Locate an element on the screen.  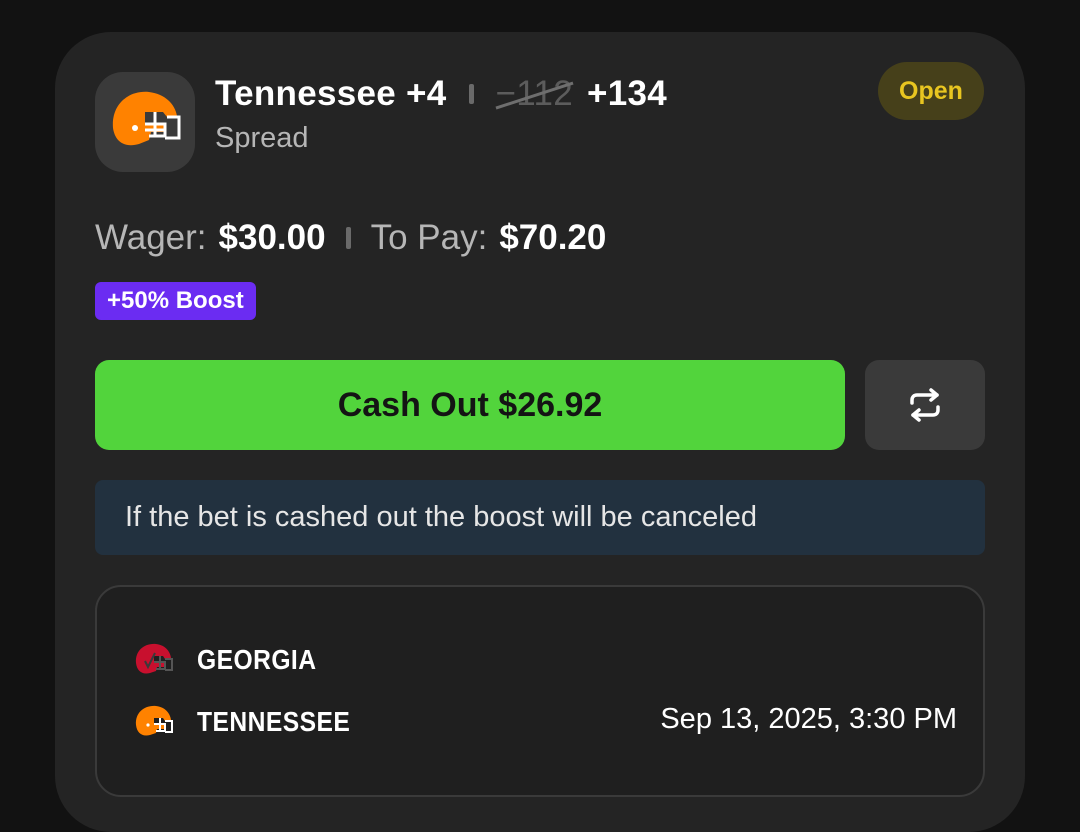
game-team-row-tennessee: TENNESSEE is located at coordinates (252, 722).